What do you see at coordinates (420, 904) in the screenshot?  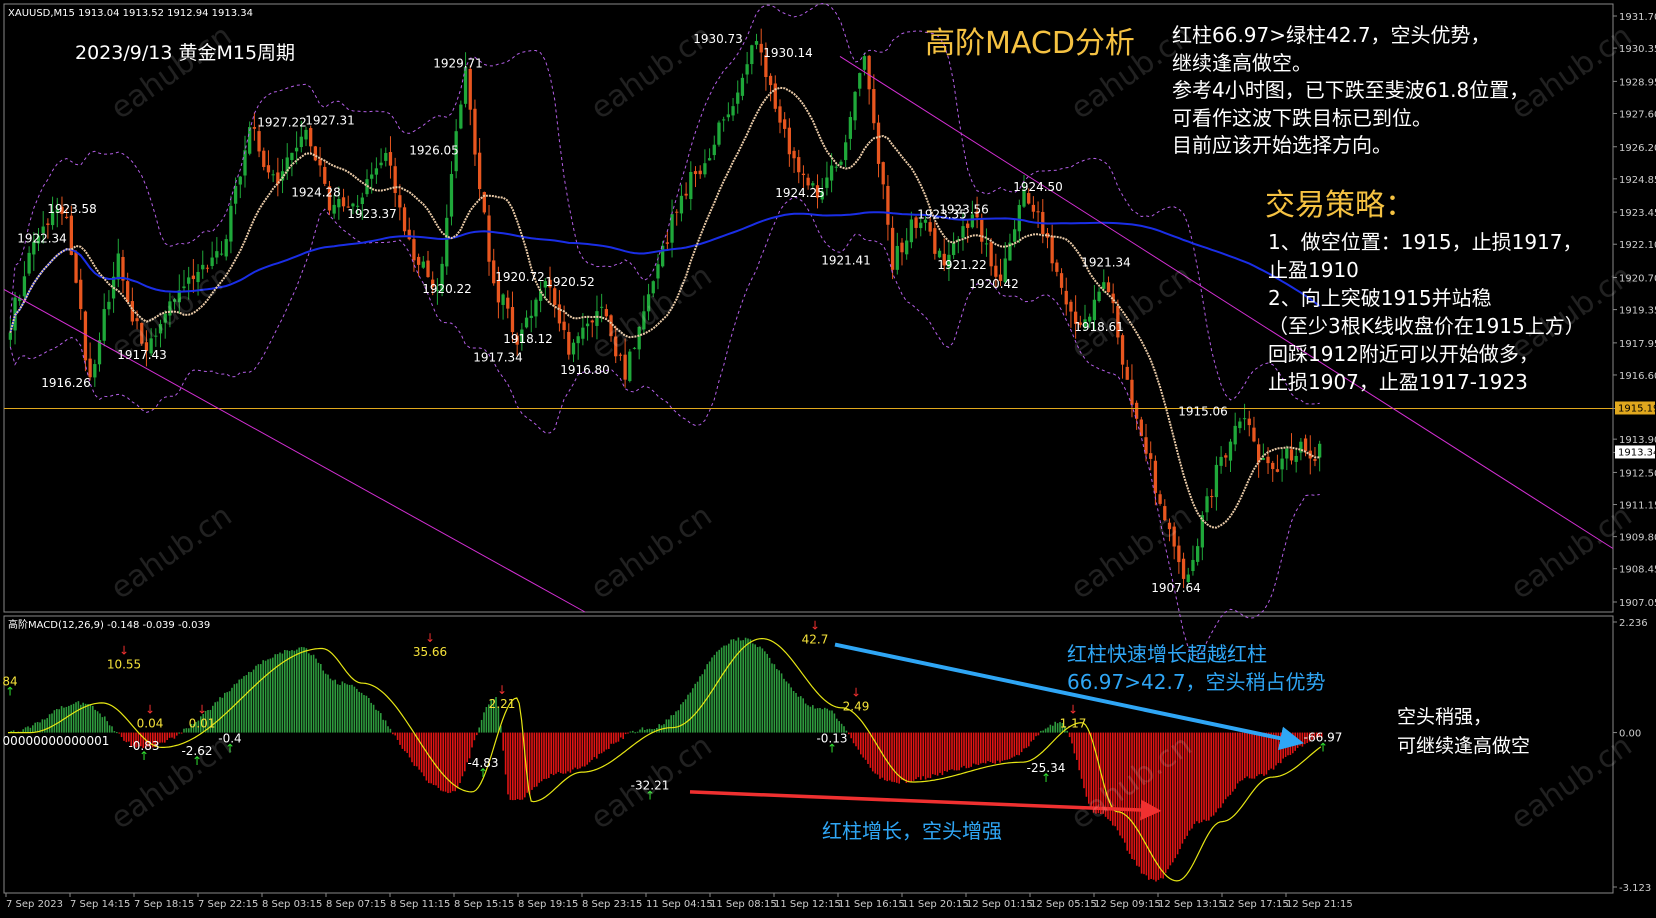 I see `time-tick-label: 8 Sep 11:15` at bounding box center [420, 904].